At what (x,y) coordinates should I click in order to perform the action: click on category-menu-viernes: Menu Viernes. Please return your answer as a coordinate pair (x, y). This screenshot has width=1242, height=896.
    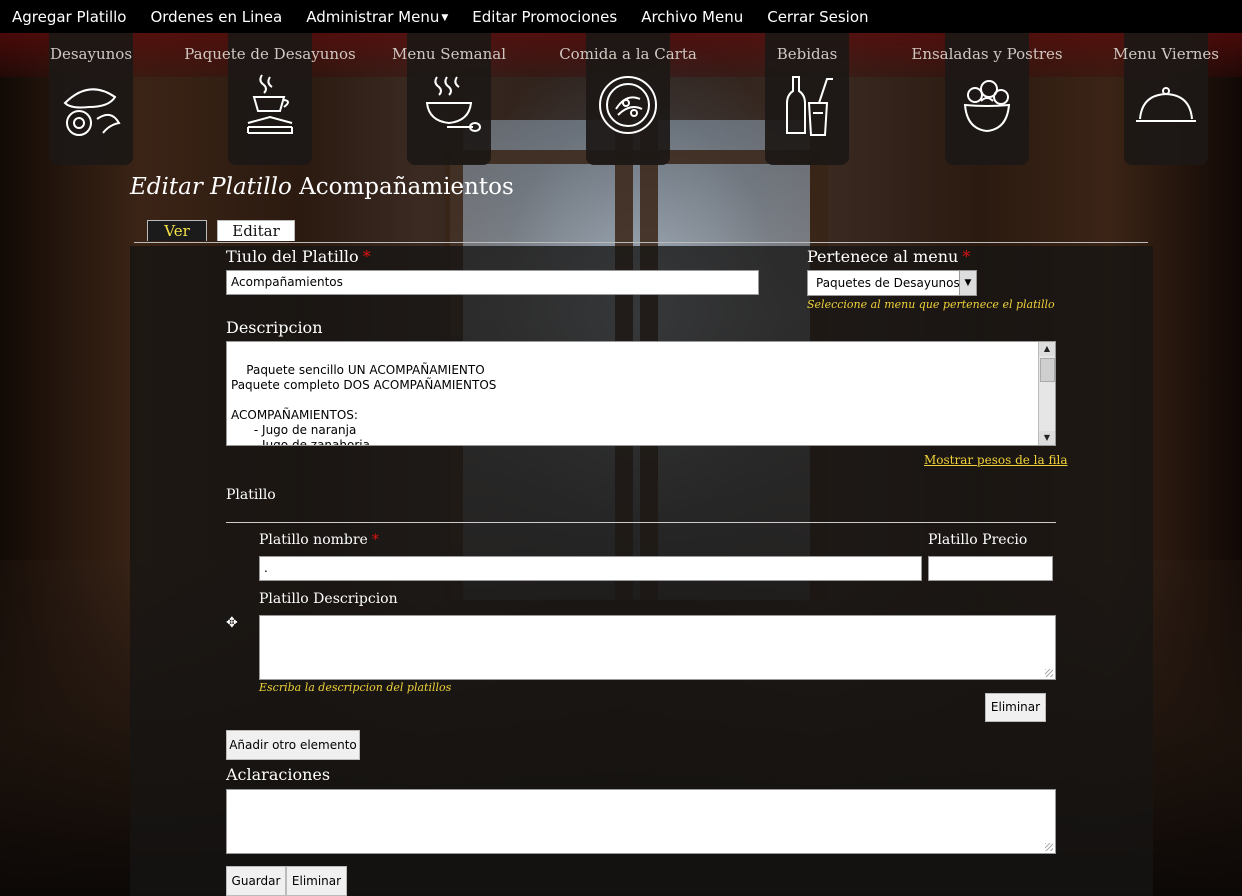
    Looking at the image, I should click on (1166, 99).